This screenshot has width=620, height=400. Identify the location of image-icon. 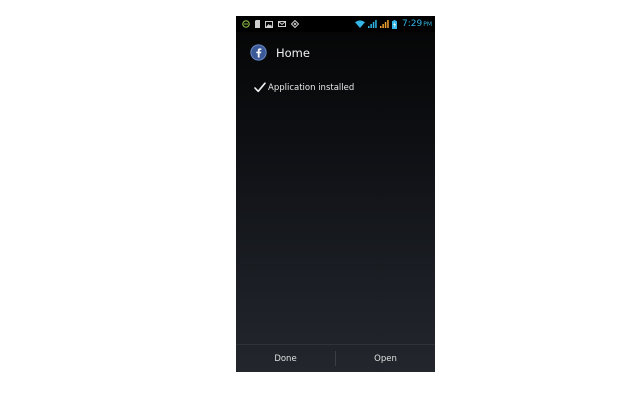
(269, 24).